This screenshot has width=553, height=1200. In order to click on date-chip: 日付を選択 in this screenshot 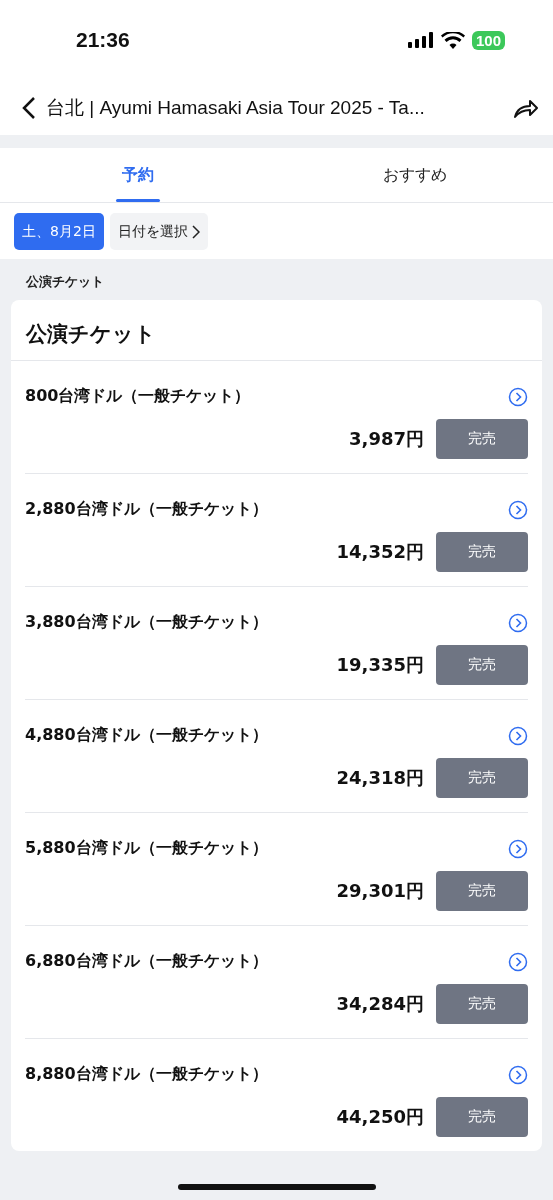, I will do `click(158, 231)`.